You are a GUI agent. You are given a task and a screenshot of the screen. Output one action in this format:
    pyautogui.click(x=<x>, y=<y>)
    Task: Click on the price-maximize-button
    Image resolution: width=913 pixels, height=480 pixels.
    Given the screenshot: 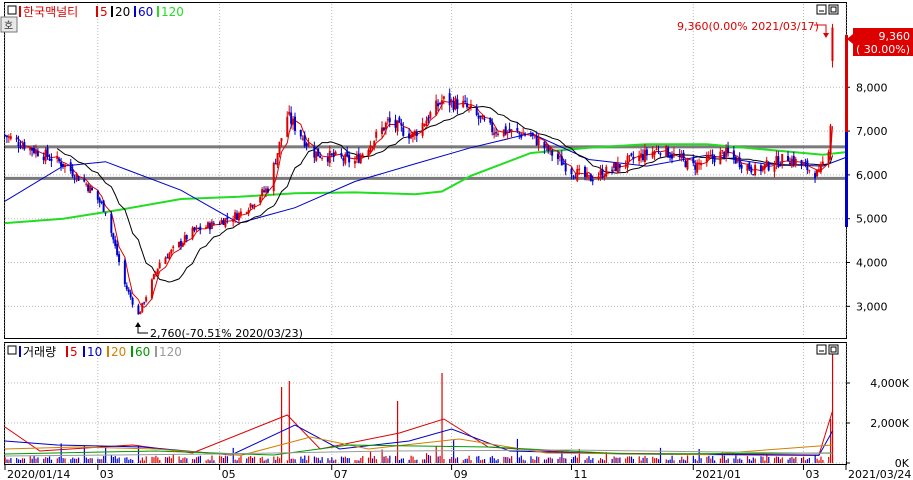 What is the action you would take?
    pyautogui.click(x=833, y=9)
    